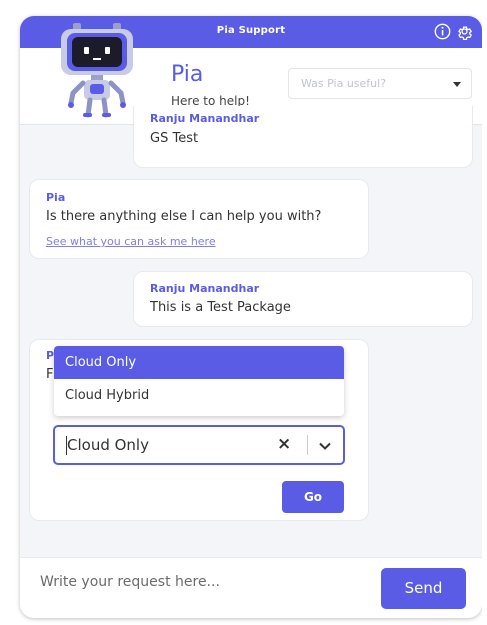  I want to click on gear-icon, so click(464, 31).